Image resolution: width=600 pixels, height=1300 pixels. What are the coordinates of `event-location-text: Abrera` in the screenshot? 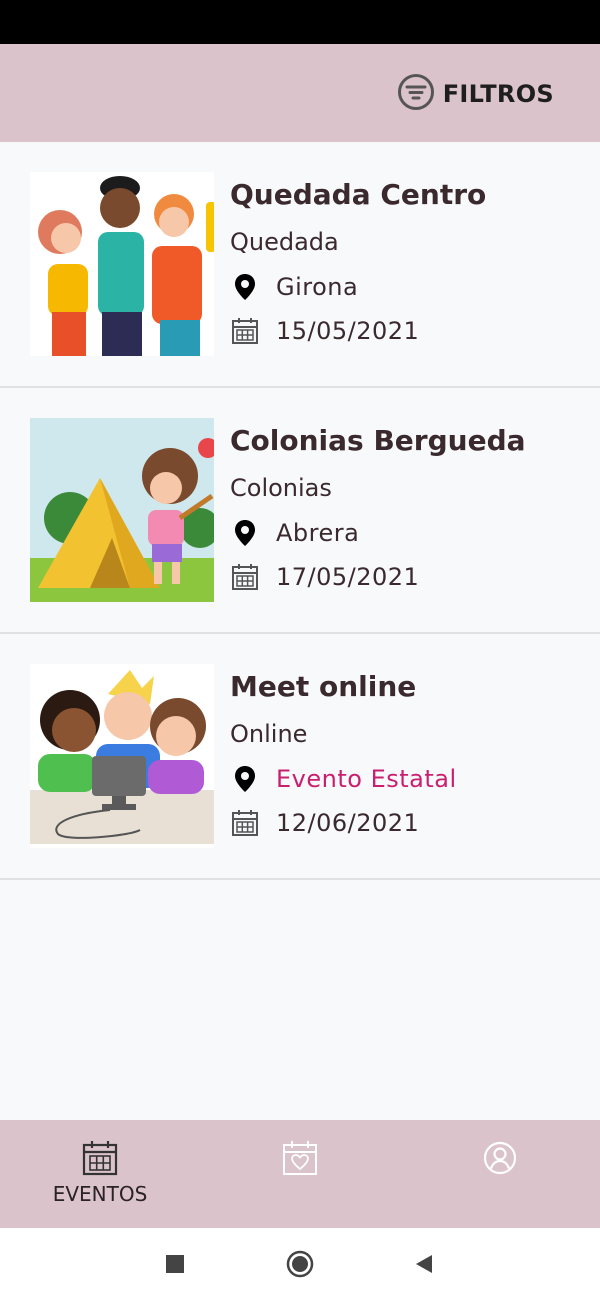 It's located at (318, 533).